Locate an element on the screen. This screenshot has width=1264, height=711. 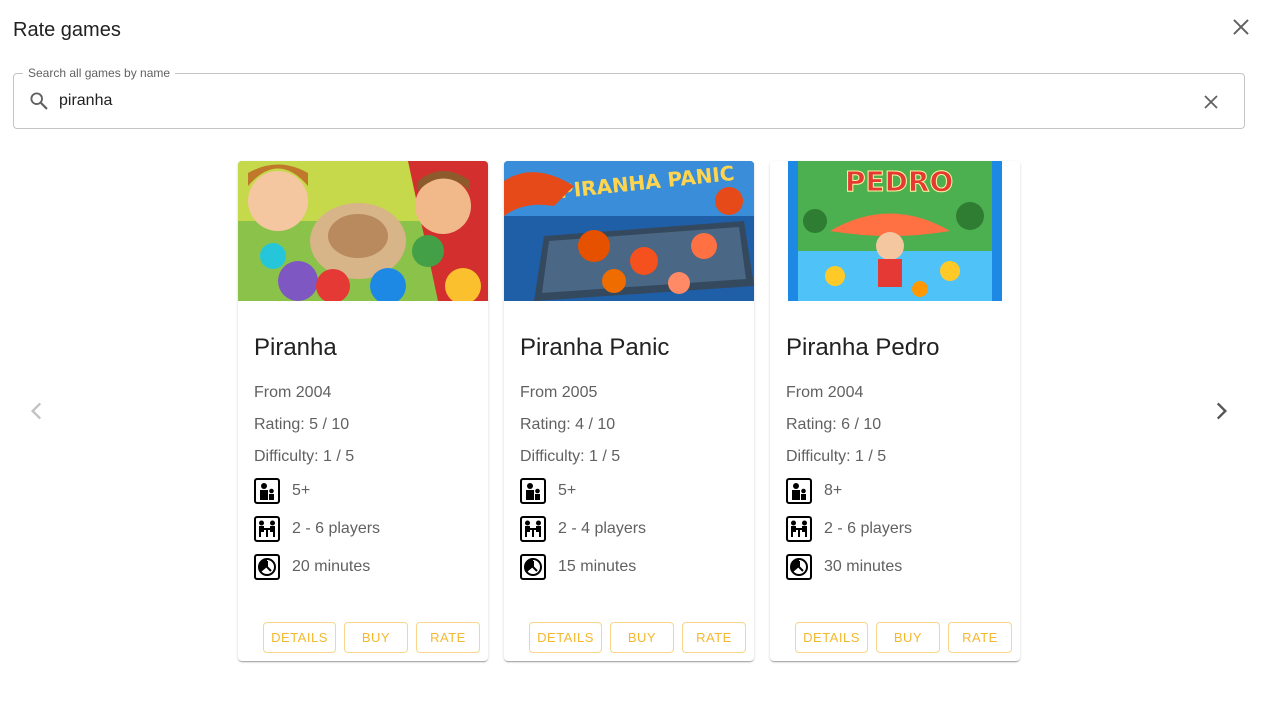
age-text: 8+ is located at coordinates (833, 490).